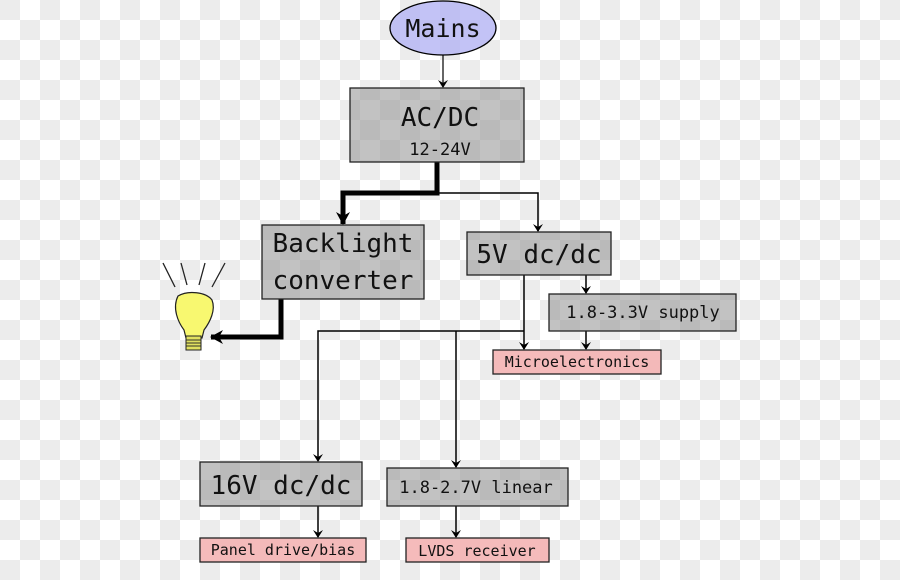 This screenshot has width=900, height=580. What do you see at coordinates (439, 150) in the screenshot?
I see `acdc-subtitle: 12-24V` at bounding box center [439, 150].